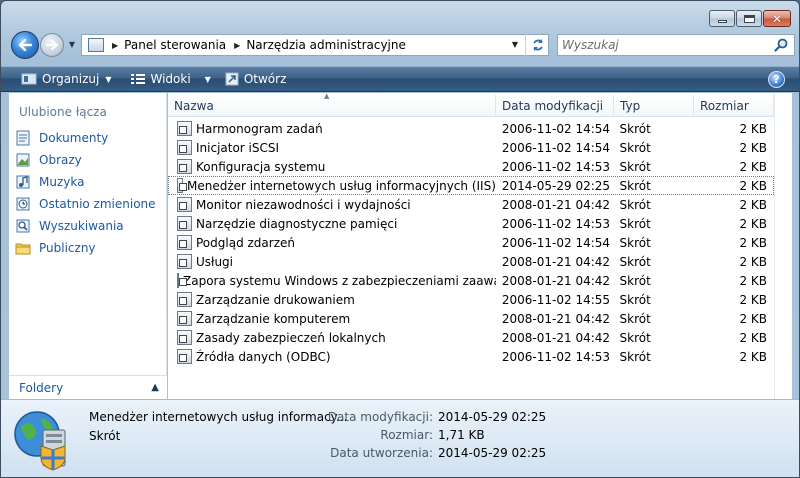 This screenshot has height=478, width=800. Describe the element at coordinates (471, 261) in the screenshot. I see `file-row: Usługi 2008-01-21 04:42 Skrót 2 KB` at that location.